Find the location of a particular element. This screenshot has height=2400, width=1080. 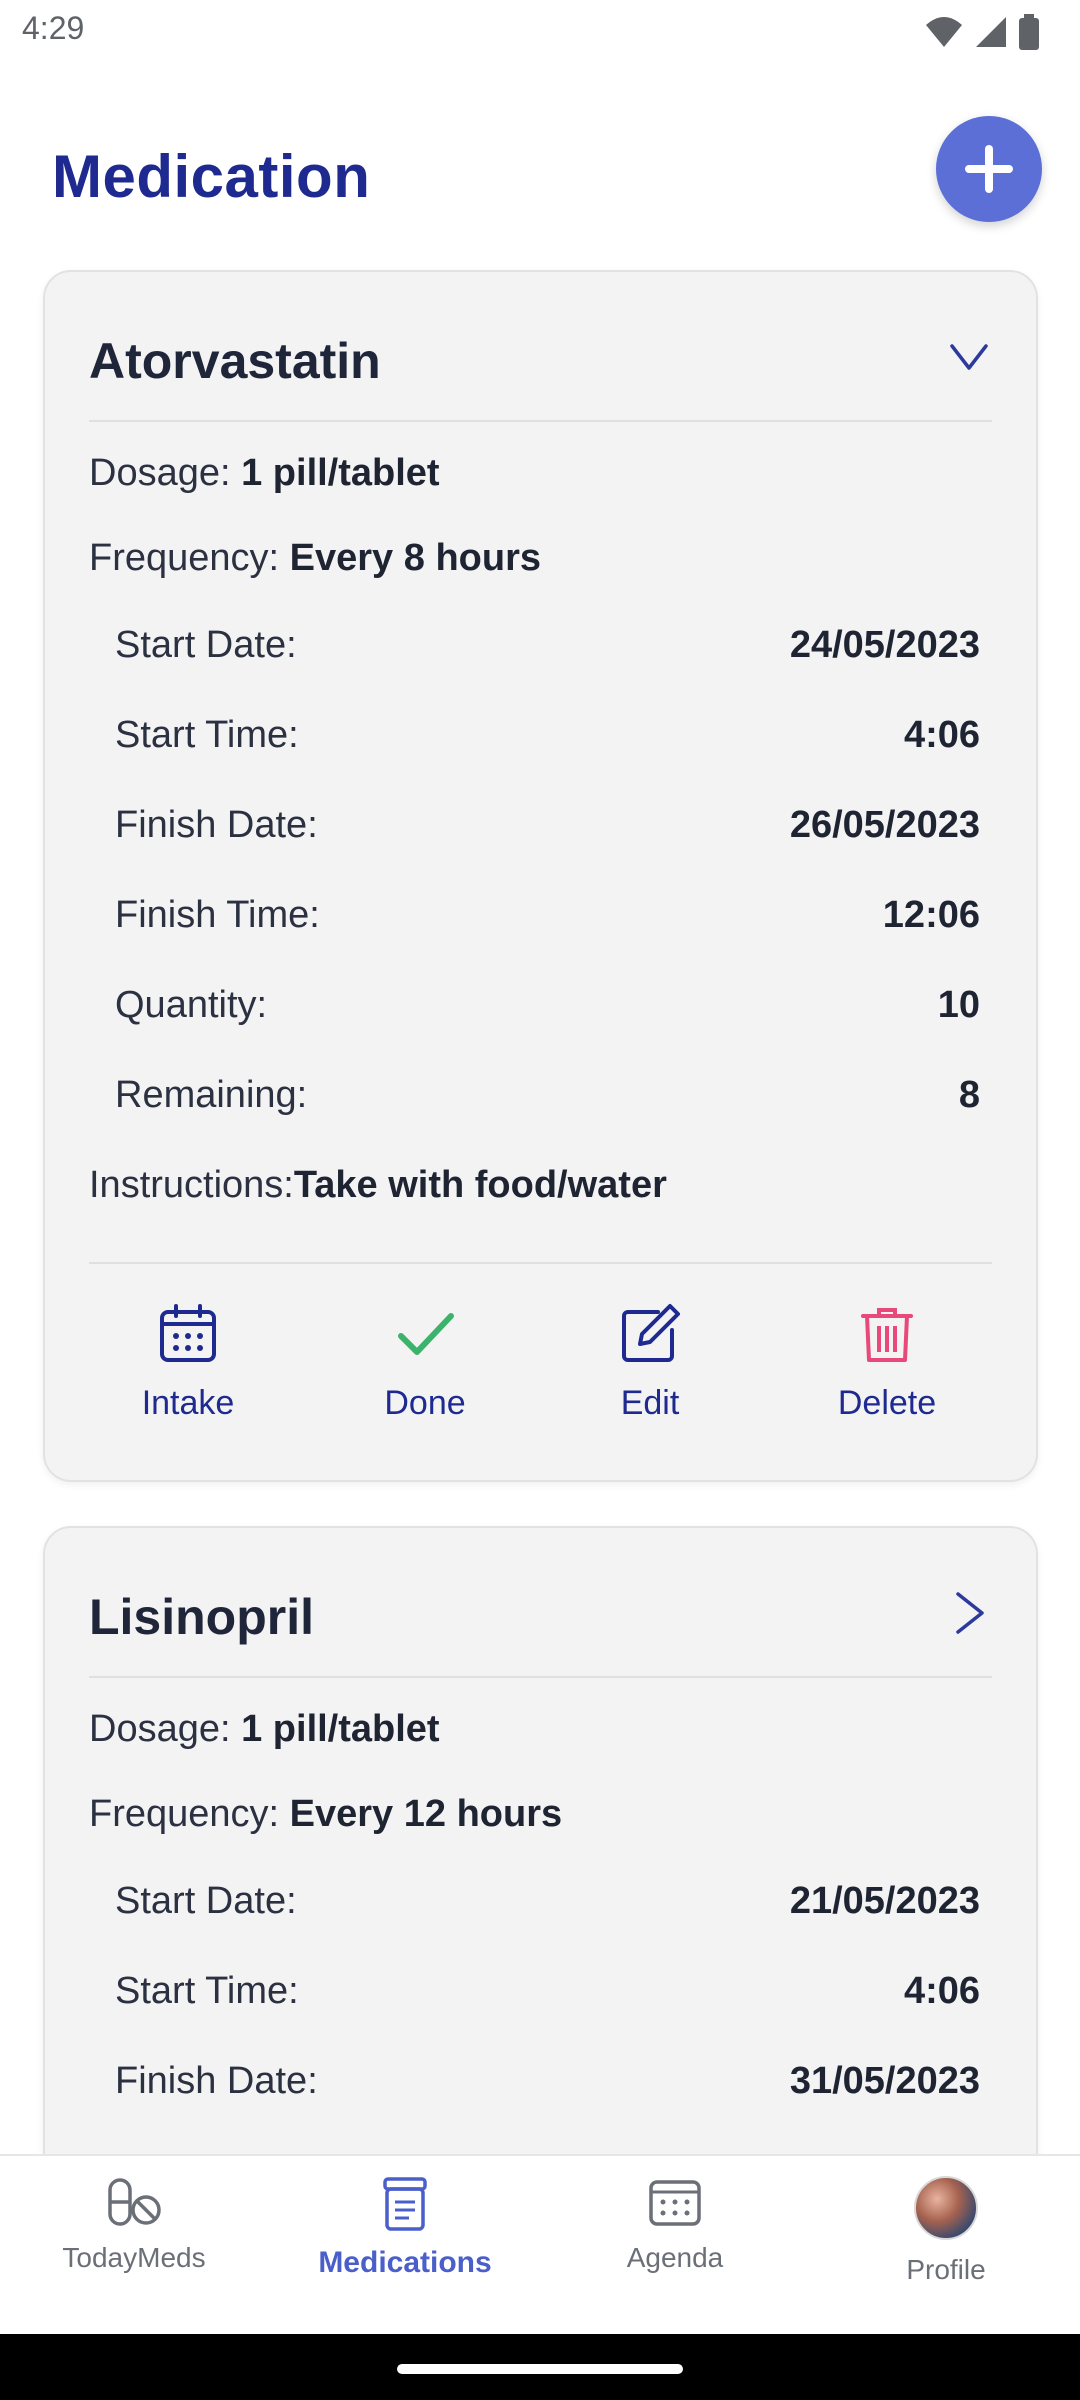

pills-icon is located at coordinates (134, 2202).